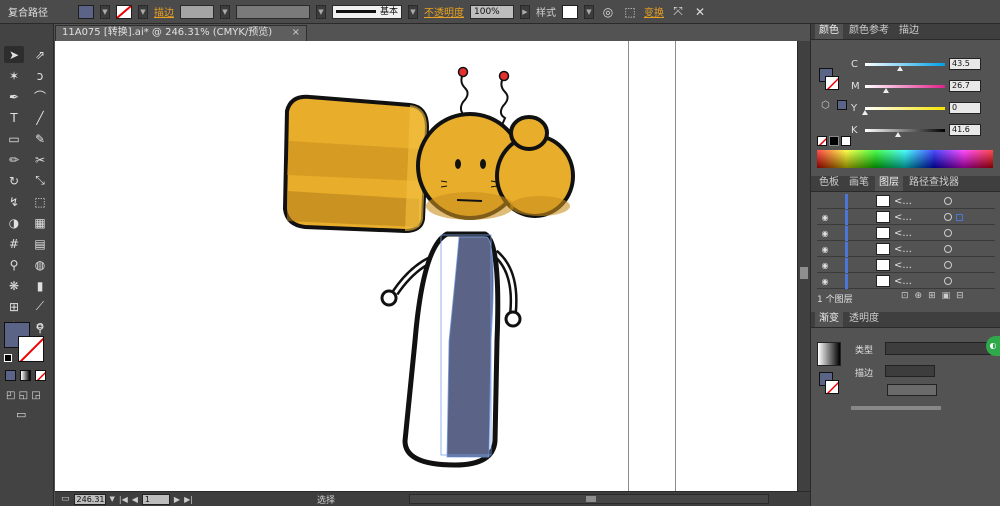  Describe the element at coordinates (804, 273) in the screenshot. I see `vertical-scroll-thumb` at that location.